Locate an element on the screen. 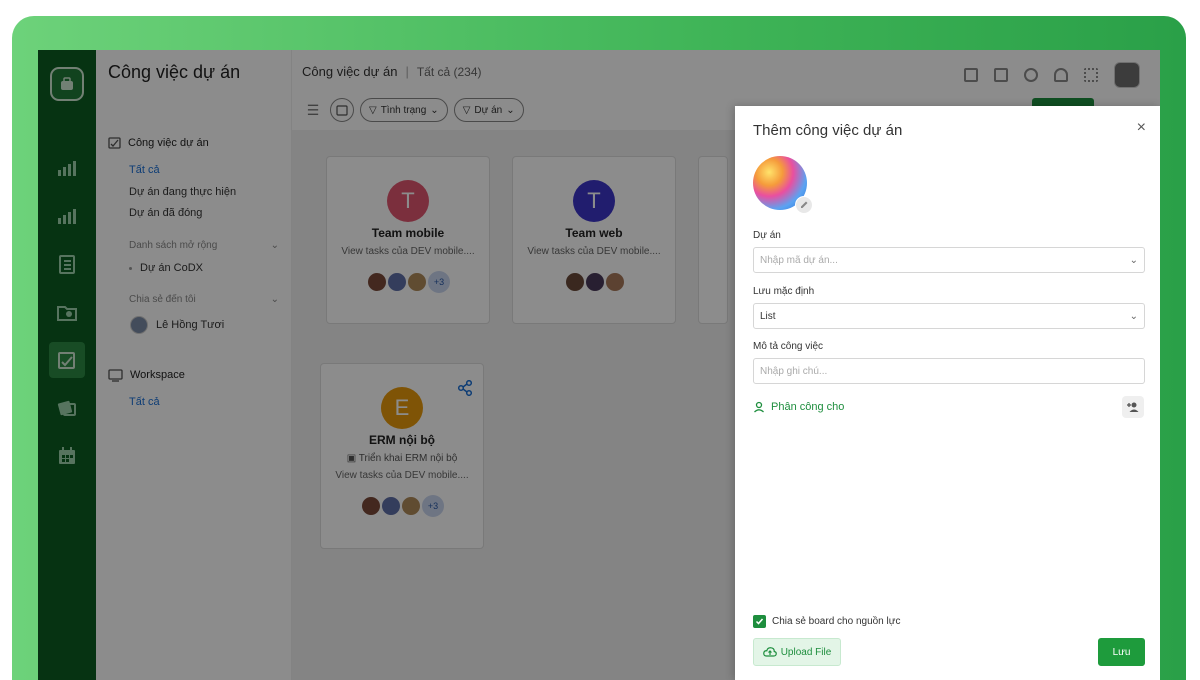 Image resolution: width=1200 pixels, height=680 pixels. share-board-label: Chia sẻ board cho nguồn lực is located at coordinates (836, 621).